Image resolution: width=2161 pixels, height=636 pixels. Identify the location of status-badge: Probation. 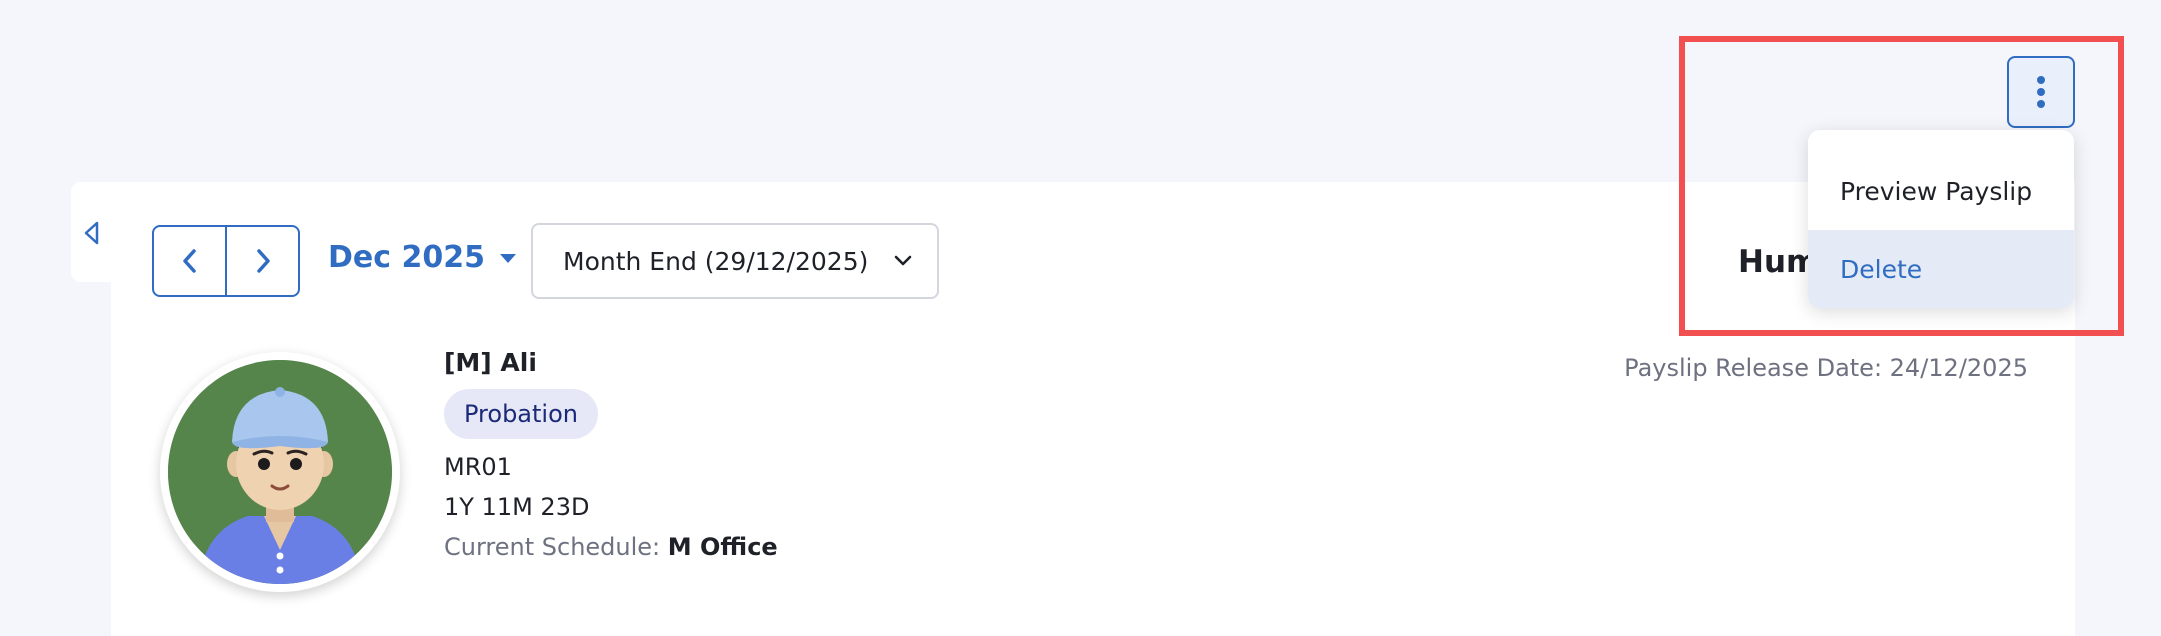
(521, 414).